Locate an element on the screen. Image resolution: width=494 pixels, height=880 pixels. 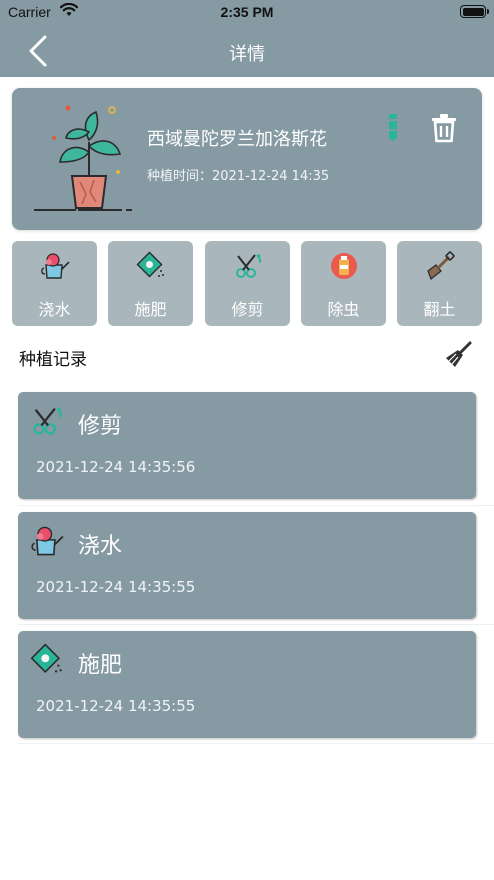
pesticide-spray-icon is located at coordinates (344, 266).